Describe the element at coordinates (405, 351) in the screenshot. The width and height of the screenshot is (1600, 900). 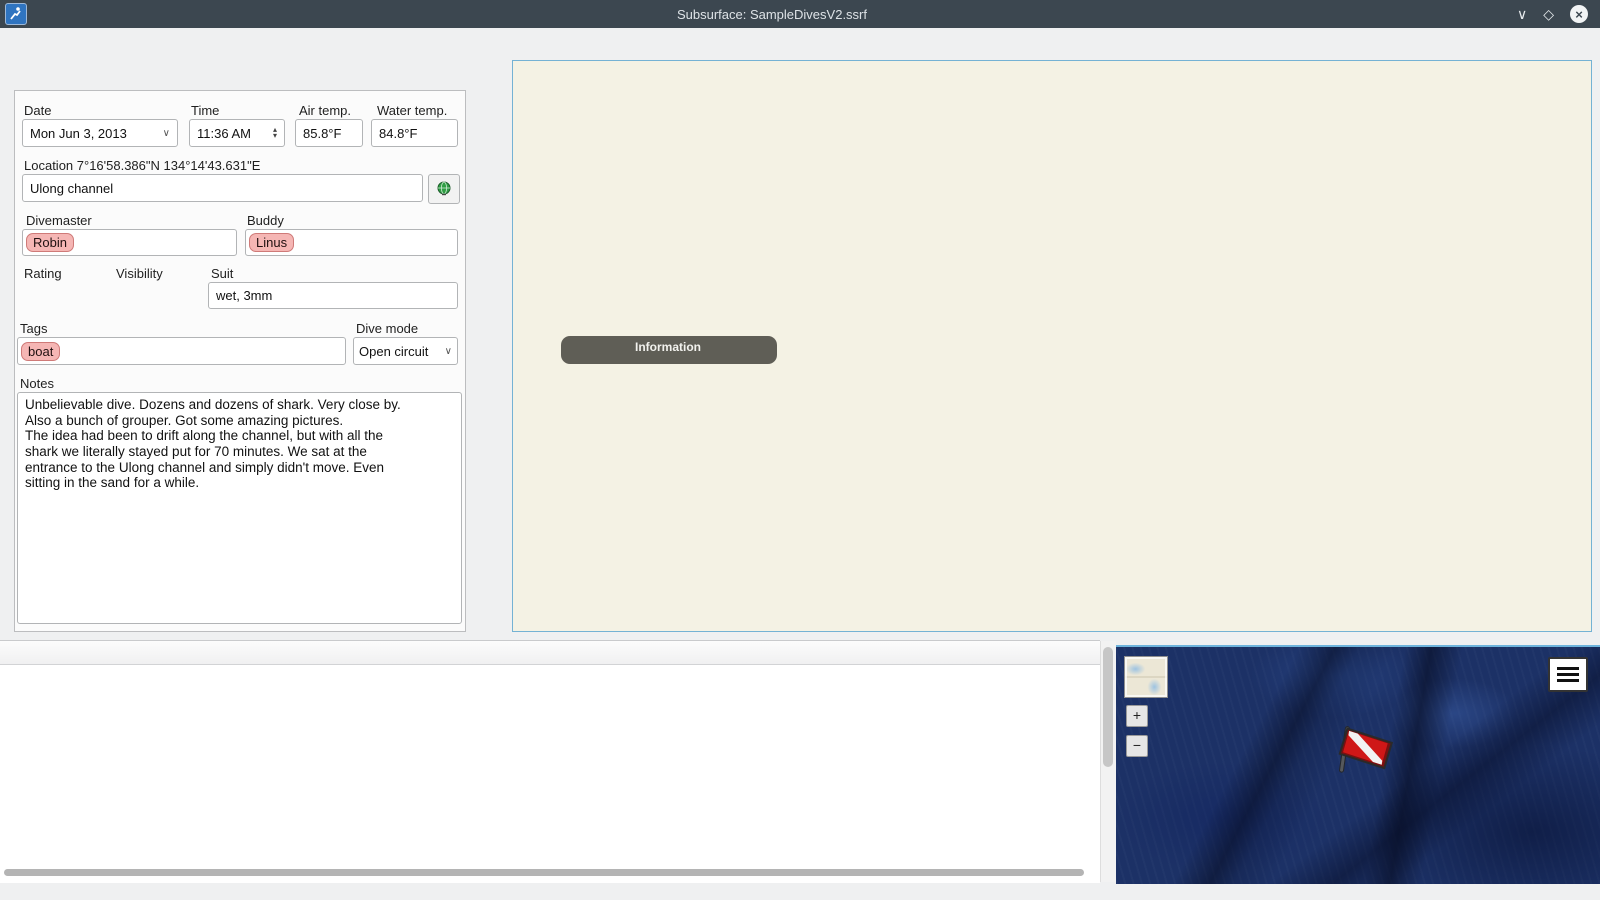
I see `dive-mode-select: Open circuit ∨` at that location.